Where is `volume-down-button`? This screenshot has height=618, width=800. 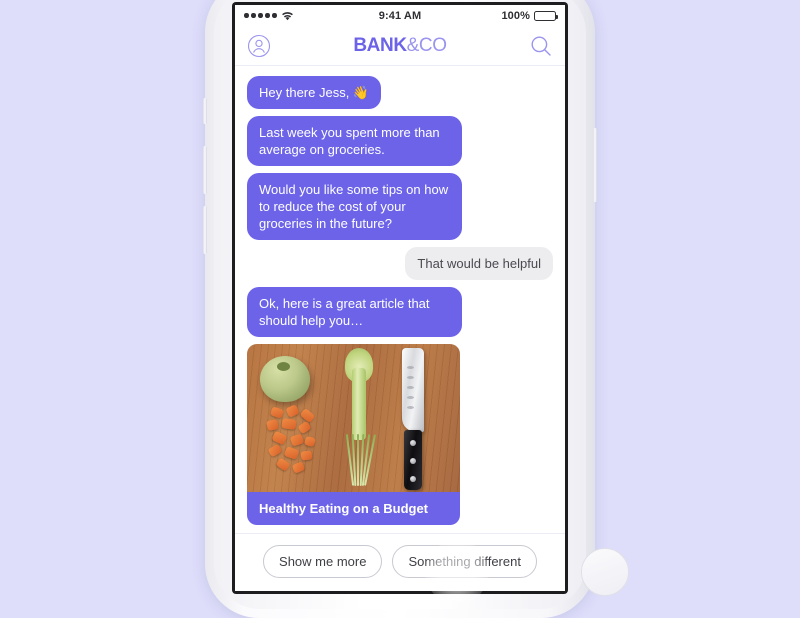 volume-down-button is located at coordinates (205, 230).